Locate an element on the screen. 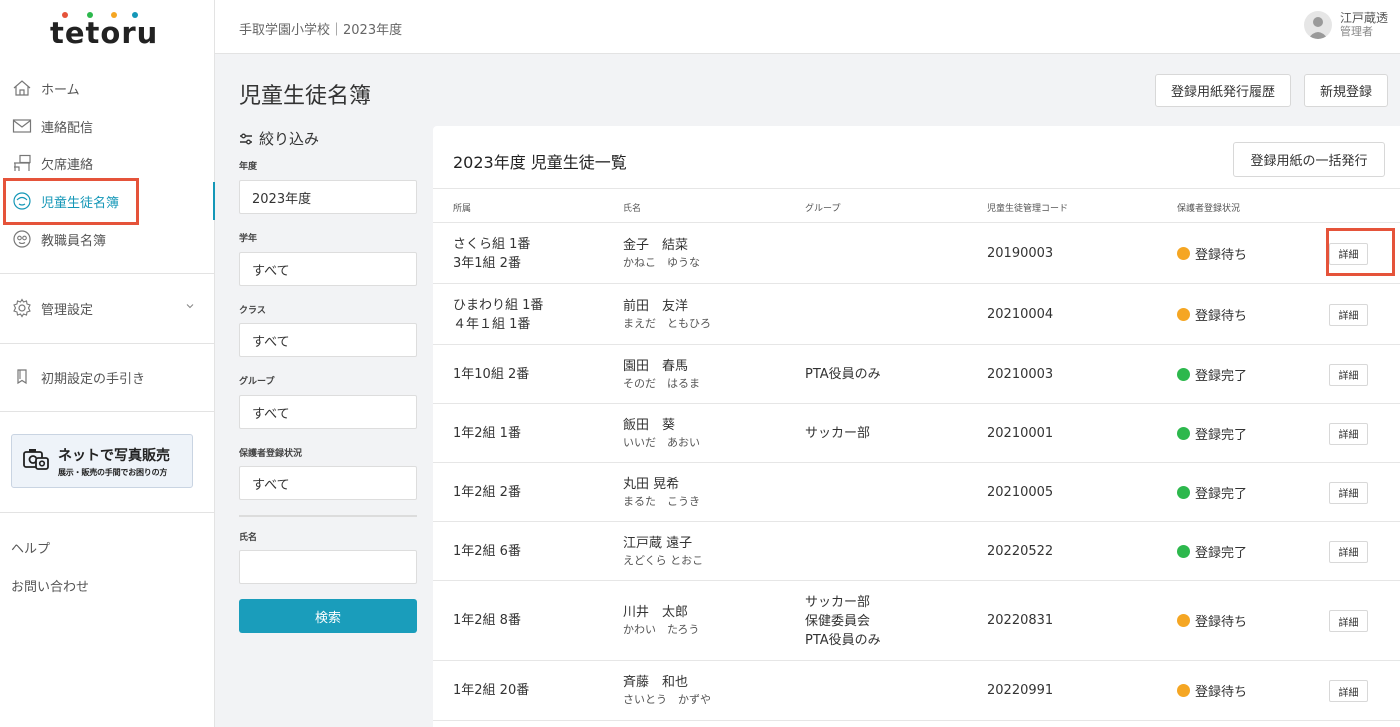 The height and width of the screenshot is (727, 1400). user-menu: 江戸蔵透 管理者 is located at coordinates (1345, 25).